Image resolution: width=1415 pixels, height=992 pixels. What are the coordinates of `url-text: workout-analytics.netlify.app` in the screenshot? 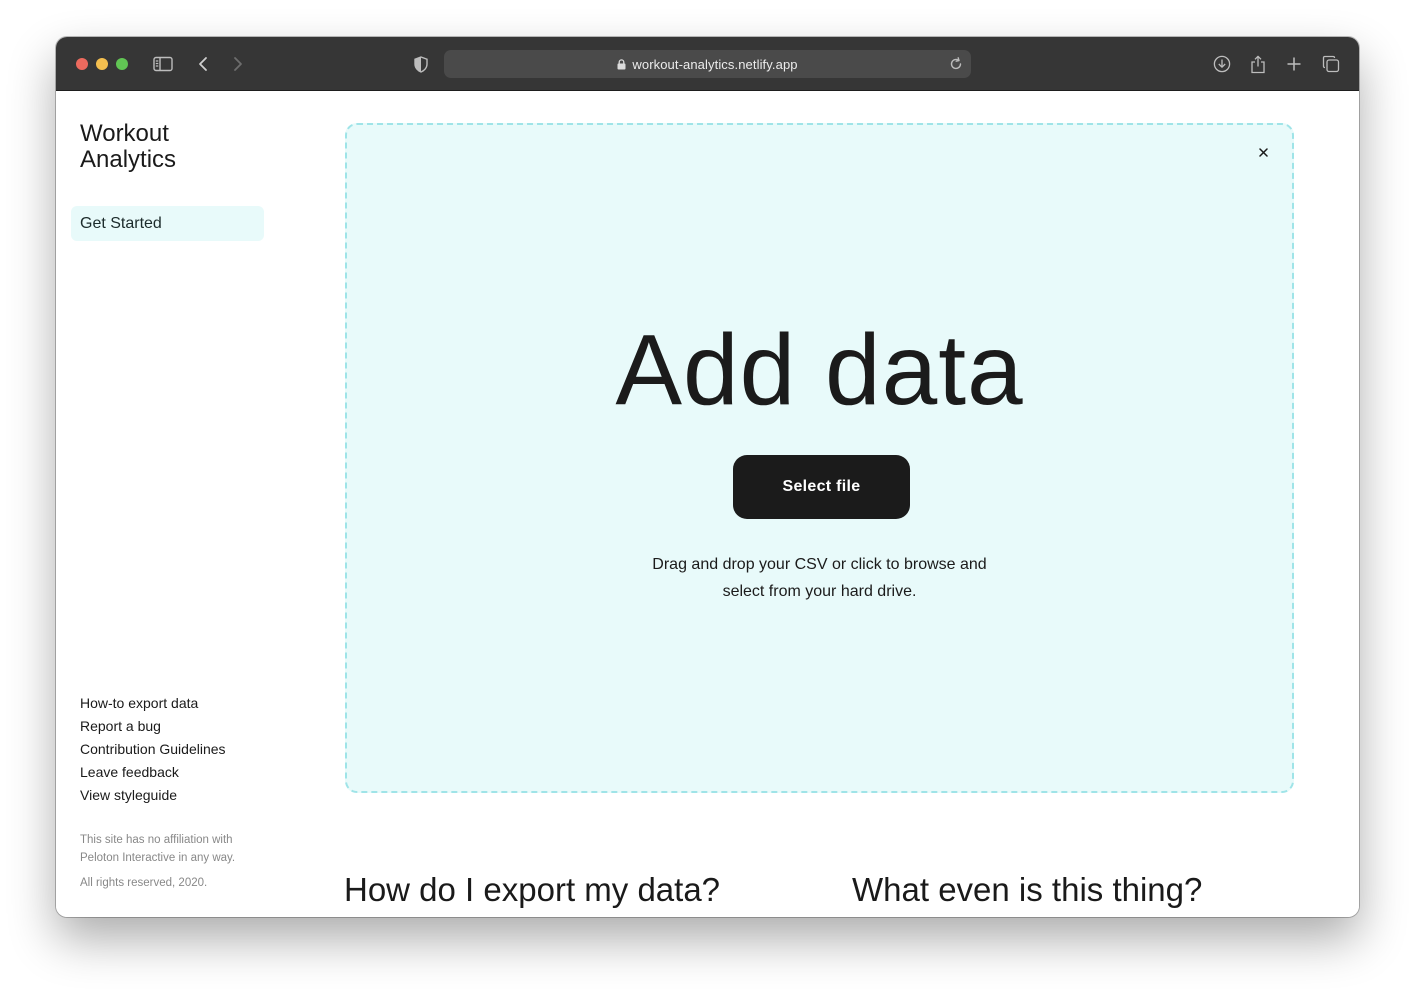 It's located at (715, 64).